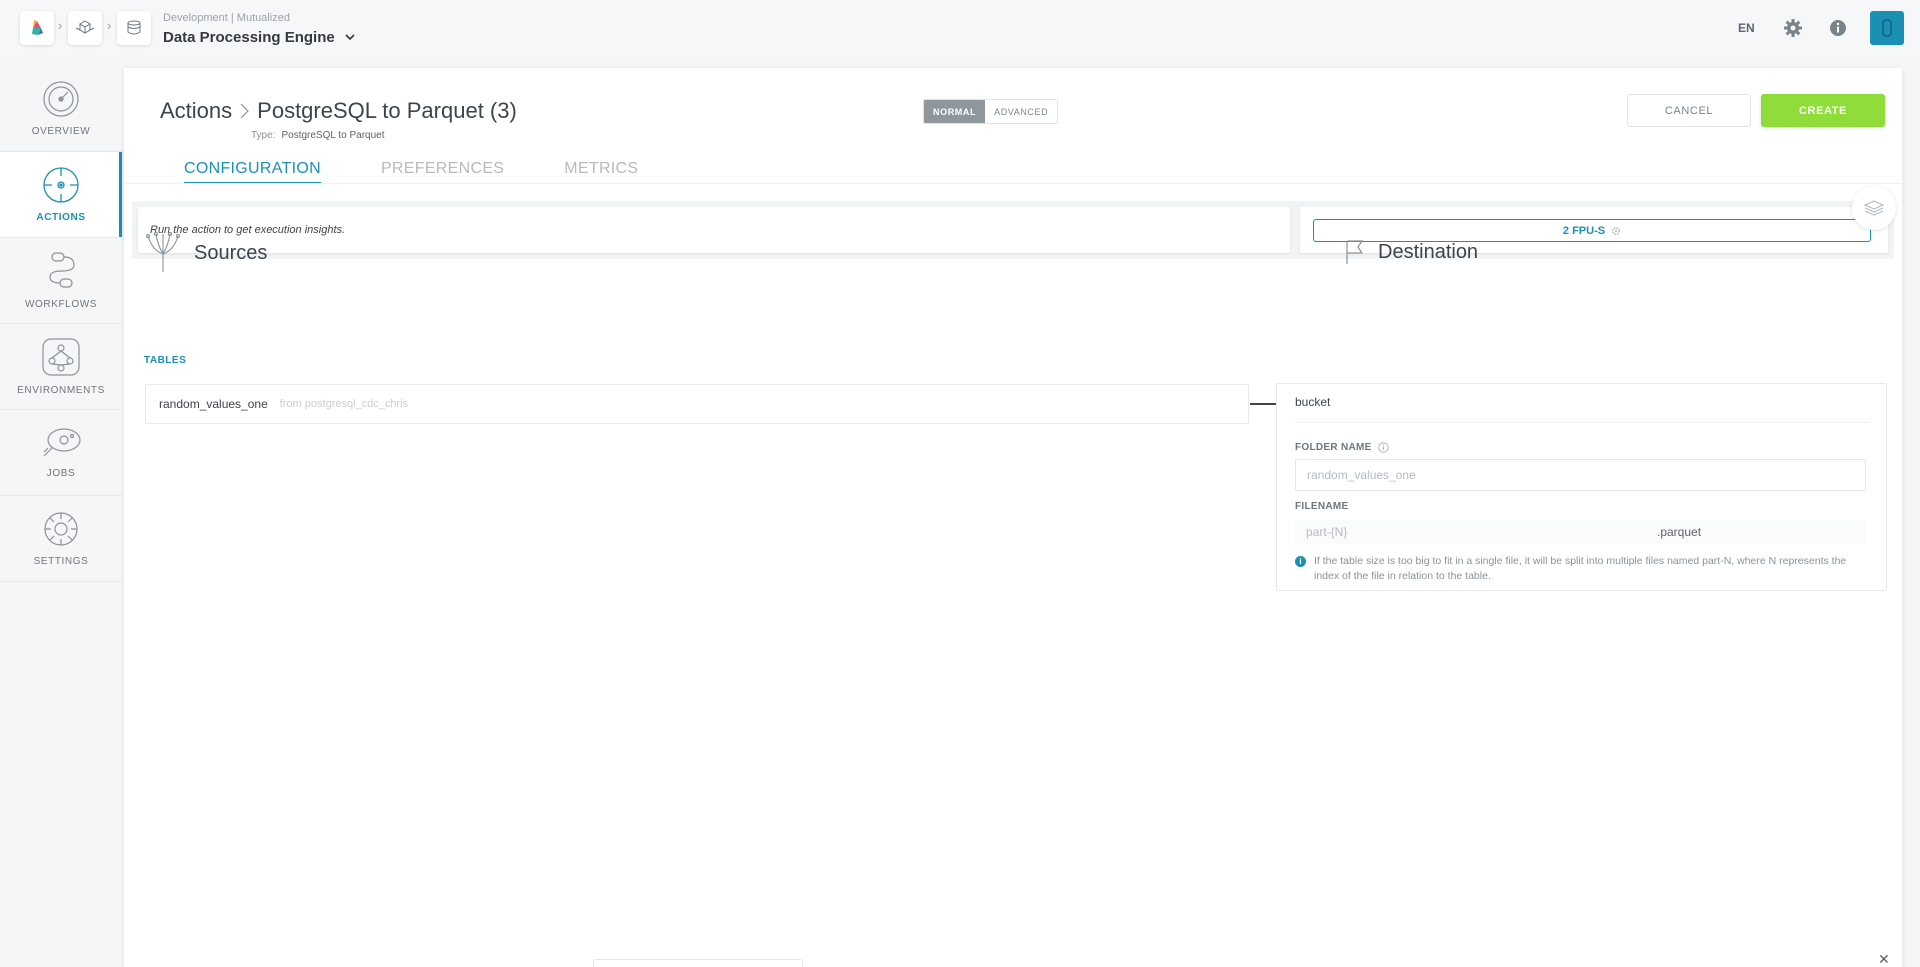 This screenshot has width=1920, height=967. What do you see at coordinates (1584, 230) in the screenshot?
I see `fpu-value: 2 FPU-S` at bounding box center [1584, 230].